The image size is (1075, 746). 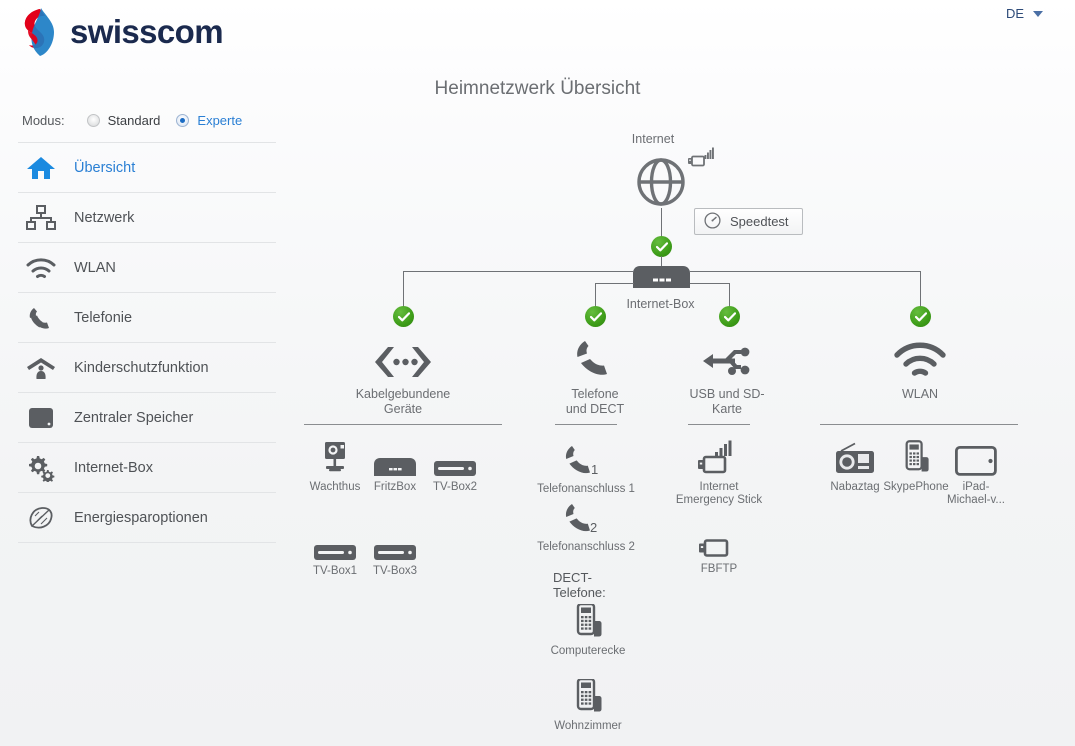 What do you see at coordinates (586, 489) in the screenshot?
I see `device-telefonanschluss-1-label: Telefonanschluss 1` at bounding box center [586, 489].